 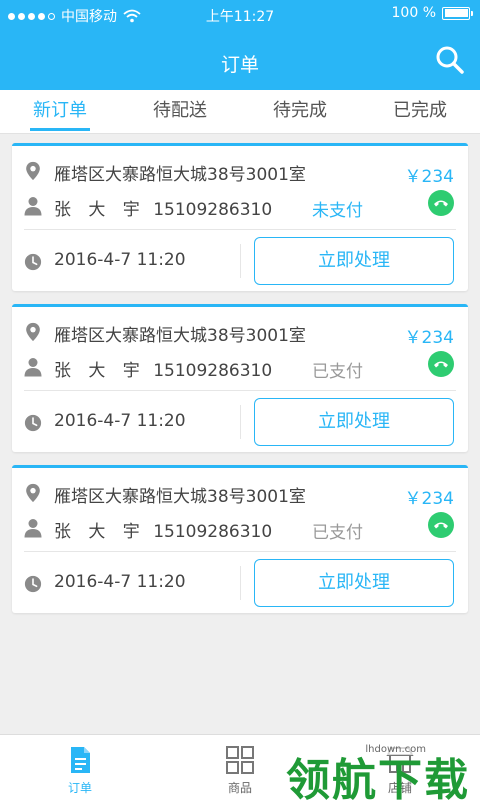 I want to click on order-tabs: 新订单 待配送 待完成 已完成, so click(x=240, y=112).